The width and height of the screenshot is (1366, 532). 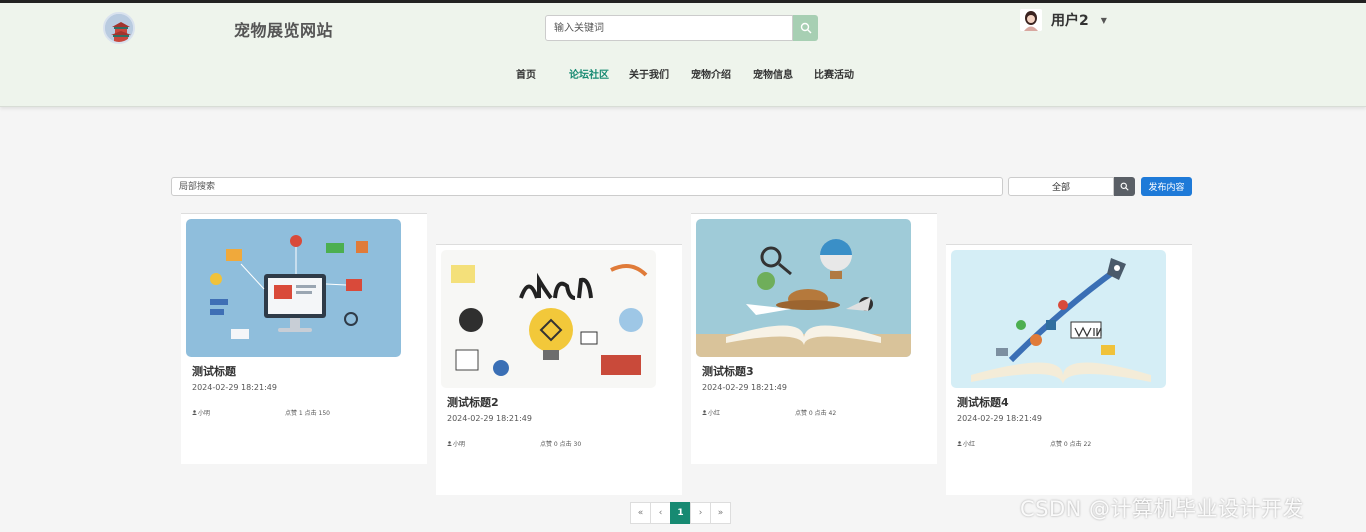 I want to click on user-menu: 用户2 ▼, so click(x=1063, y=20).